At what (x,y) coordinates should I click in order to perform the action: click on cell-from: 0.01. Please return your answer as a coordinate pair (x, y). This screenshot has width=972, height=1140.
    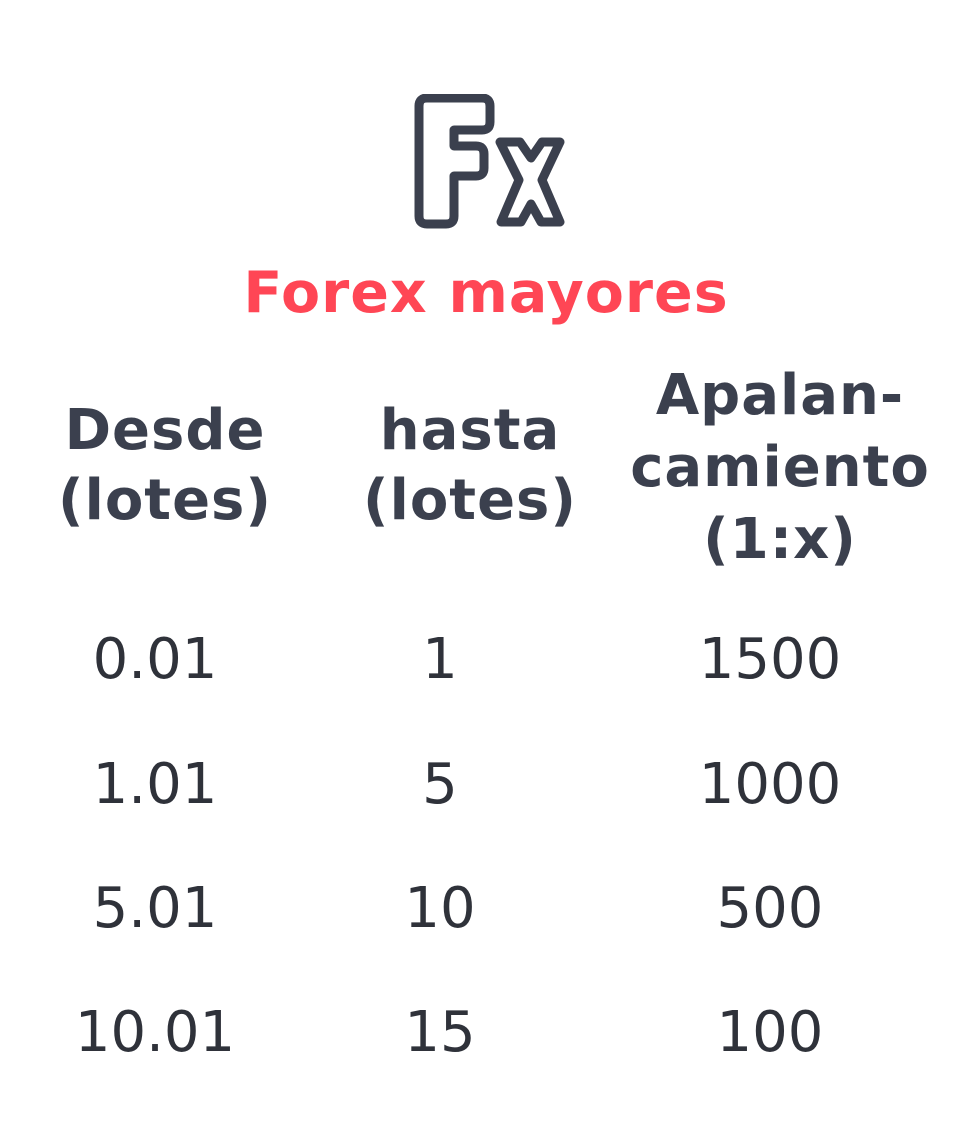
    Looking at the image, I should click on (155, 659).